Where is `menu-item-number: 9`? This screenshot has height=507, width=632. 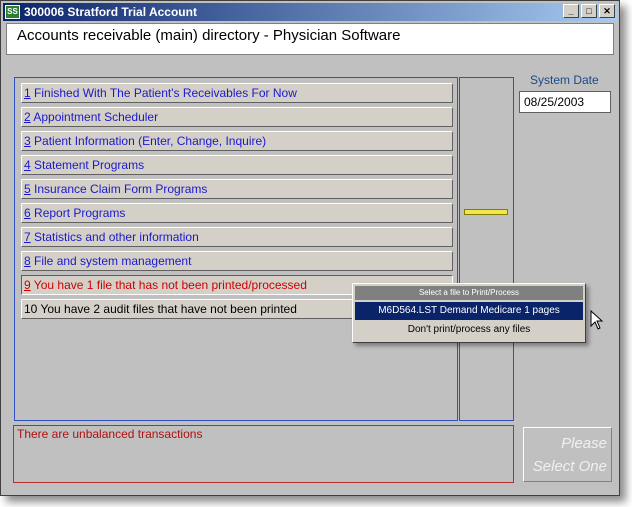 menu-item-number: 9 is located at coordinates (27, 285).